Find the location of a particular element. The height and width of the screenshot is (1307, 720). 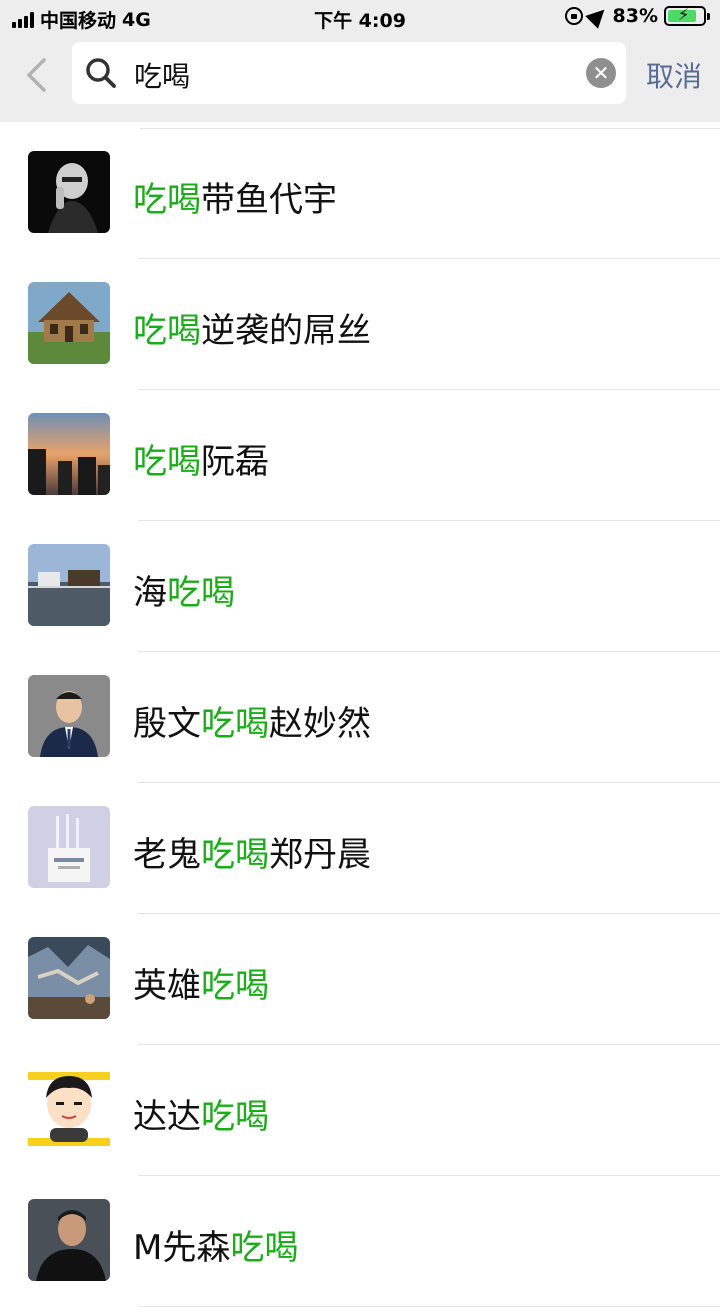

clear-icon: ✕ is located at coordinates (601, 73).